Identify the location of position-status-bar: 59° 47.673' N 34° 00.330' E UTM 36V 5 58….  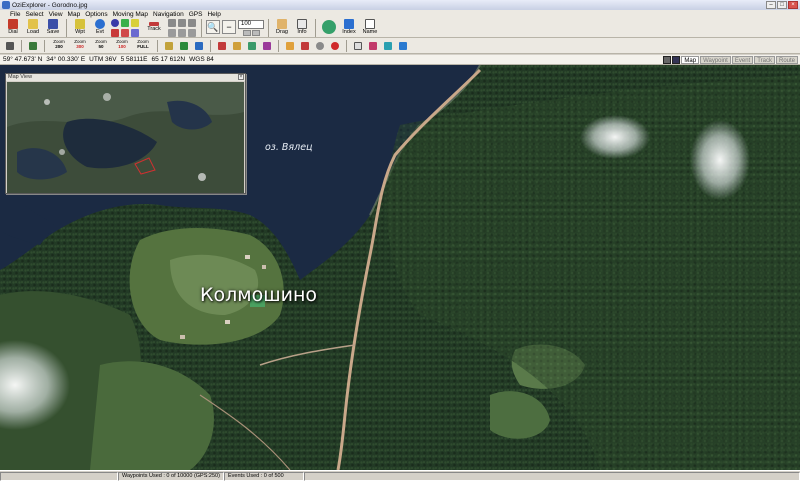
(400, 60).